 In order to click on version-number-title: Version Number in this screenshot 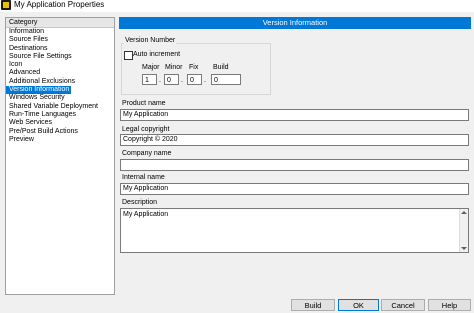, I will do `click(150, 40)`.